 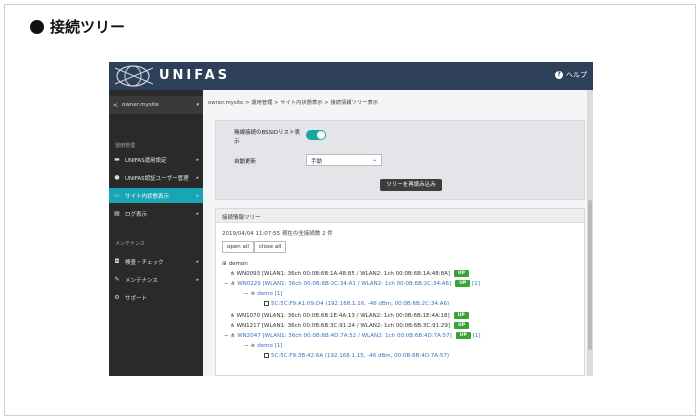 I want to click on scrollbar-thumb, so click(x=590, y=275).